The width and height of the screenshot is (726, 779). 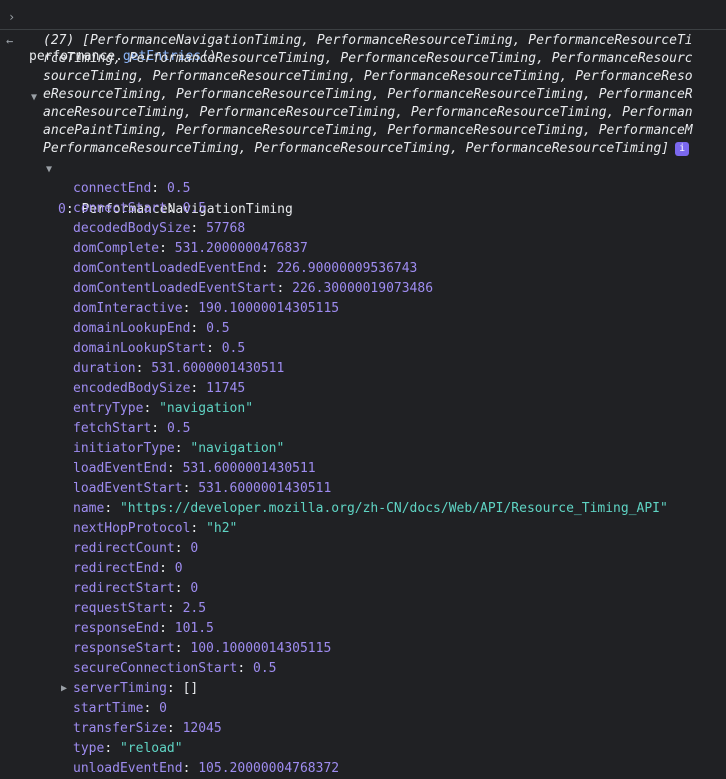 What do you see at coordinates (155, 668) in the screenshot?
I see `property-key: secureConnectionStart` at bounding box center [155, 668].